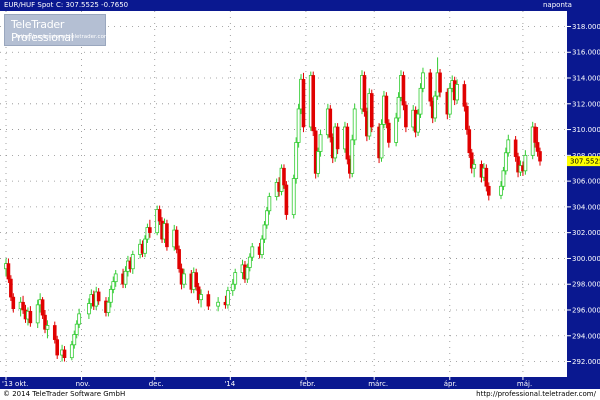  Describe the element at coordinates (586, 79) in the screenshot. I see `y-tick-label: 314.0000` at that location.